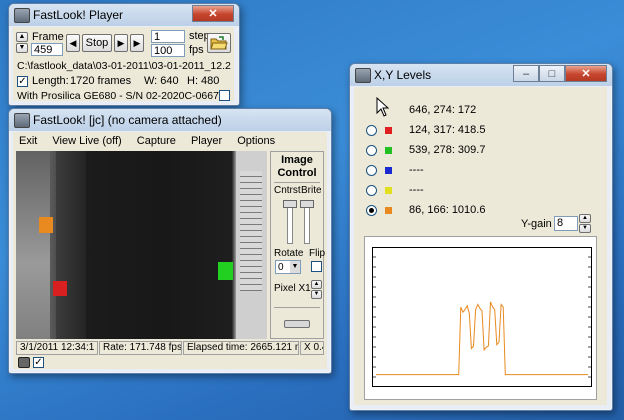  Describe the element at coordinates (482, 338) in the screenshot. I see `level-trace` at that location.